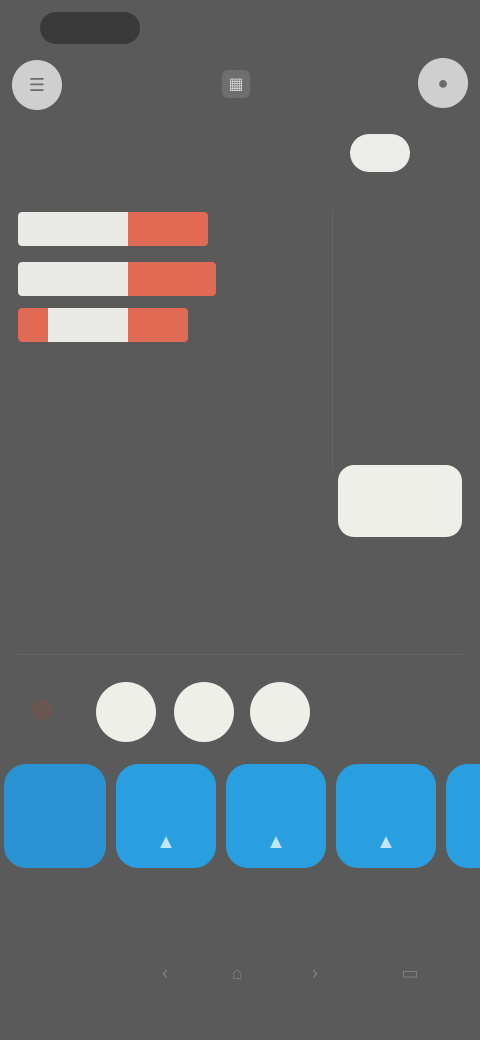 This screenshot has height=1040, width=480. What do you see at coordinates (386, 816) in the screenshot?
I see `tile-4: ▲` at bounding box center [386, 816].